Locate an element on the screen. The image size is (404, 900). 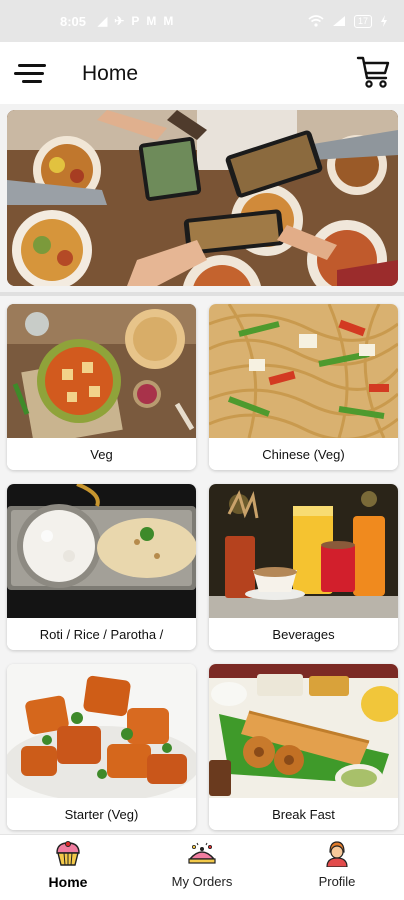
category-card-veg: Veg is located at coordinates (101, 387).